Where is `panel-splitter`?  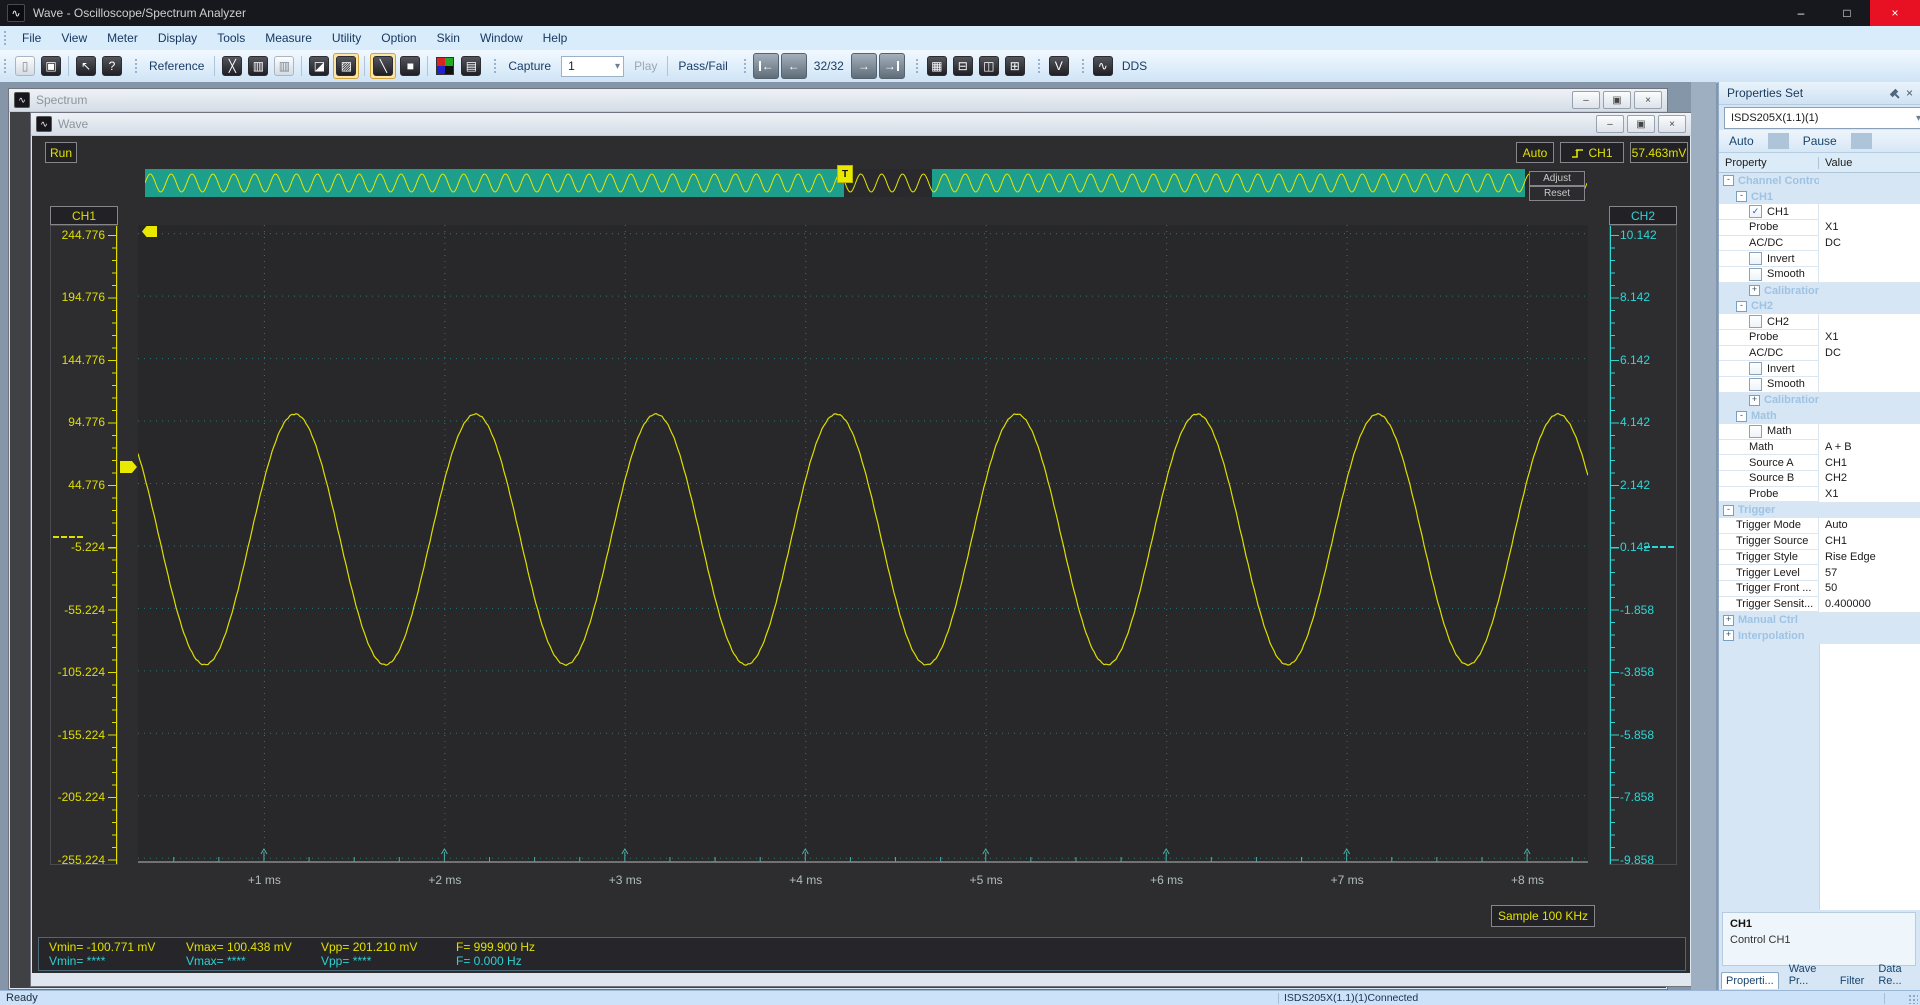 panel-splitter is located at coordinates (1703, 536).